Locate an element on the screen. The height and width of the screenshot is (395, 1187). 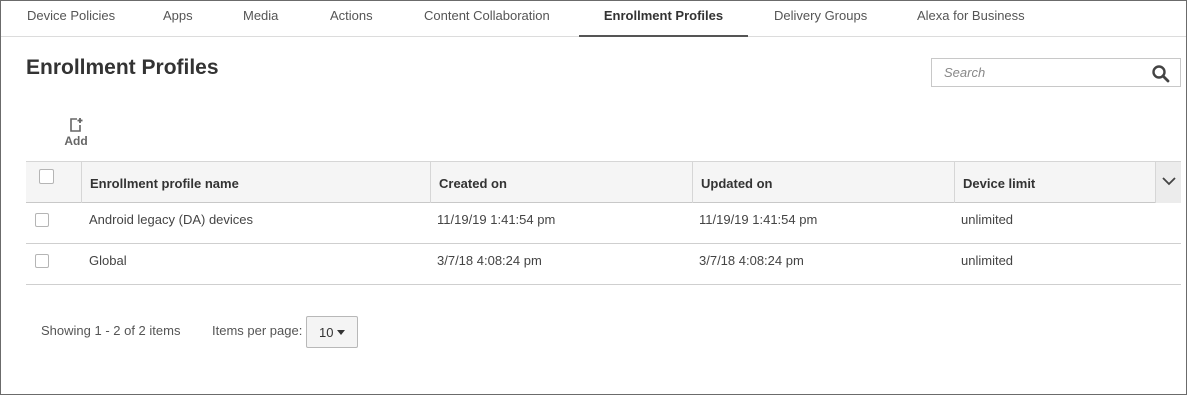
items-per-page-label: Items per page: is located at coordinates (257, 330).